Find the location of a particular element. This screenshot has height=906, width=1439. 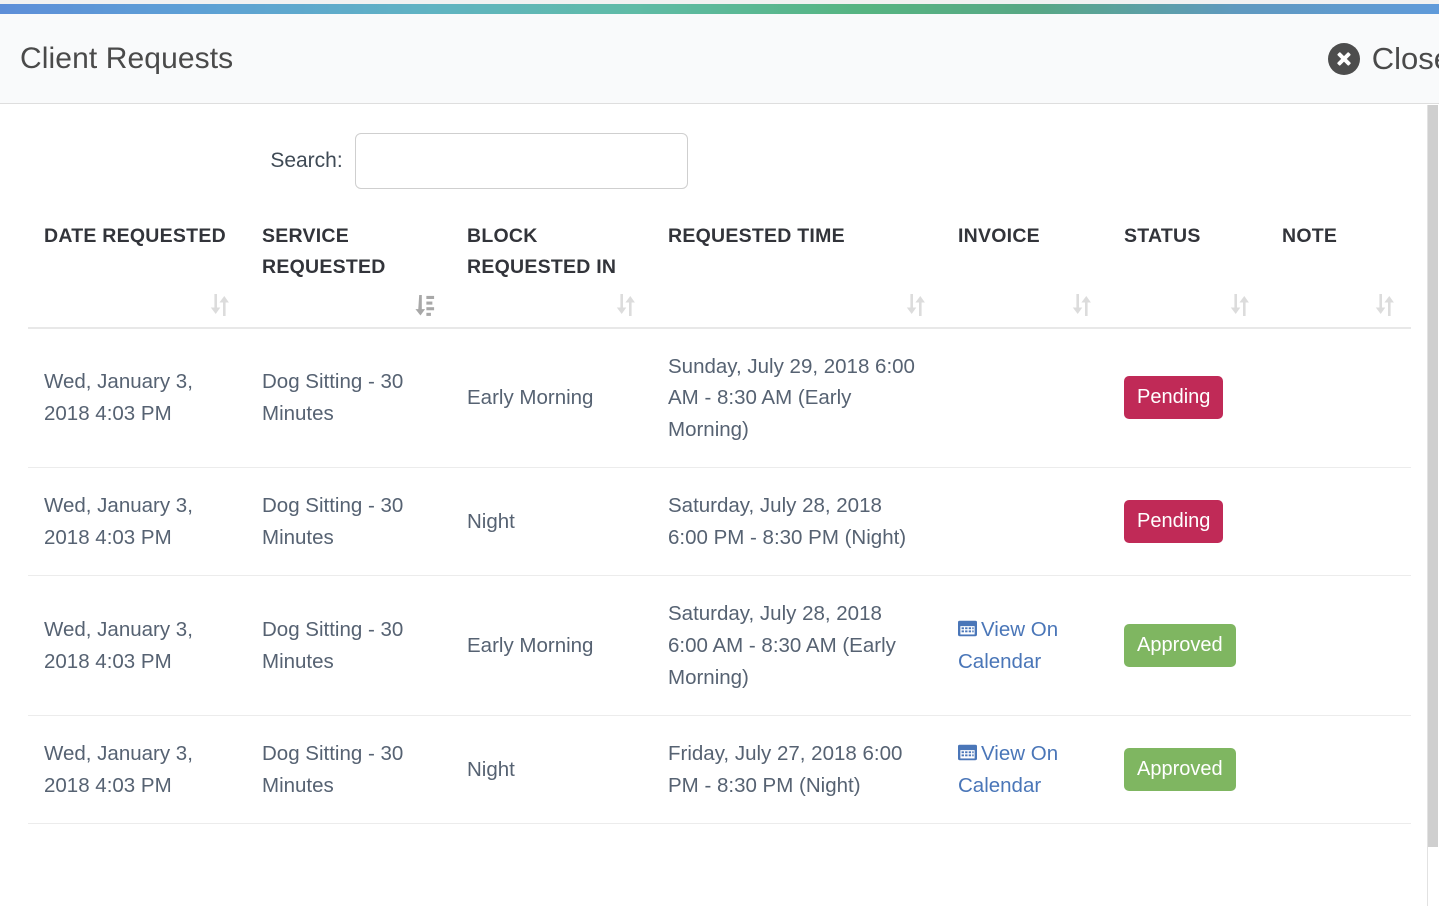

column-header-note: NOTE is located at coordinates (1338, 269).